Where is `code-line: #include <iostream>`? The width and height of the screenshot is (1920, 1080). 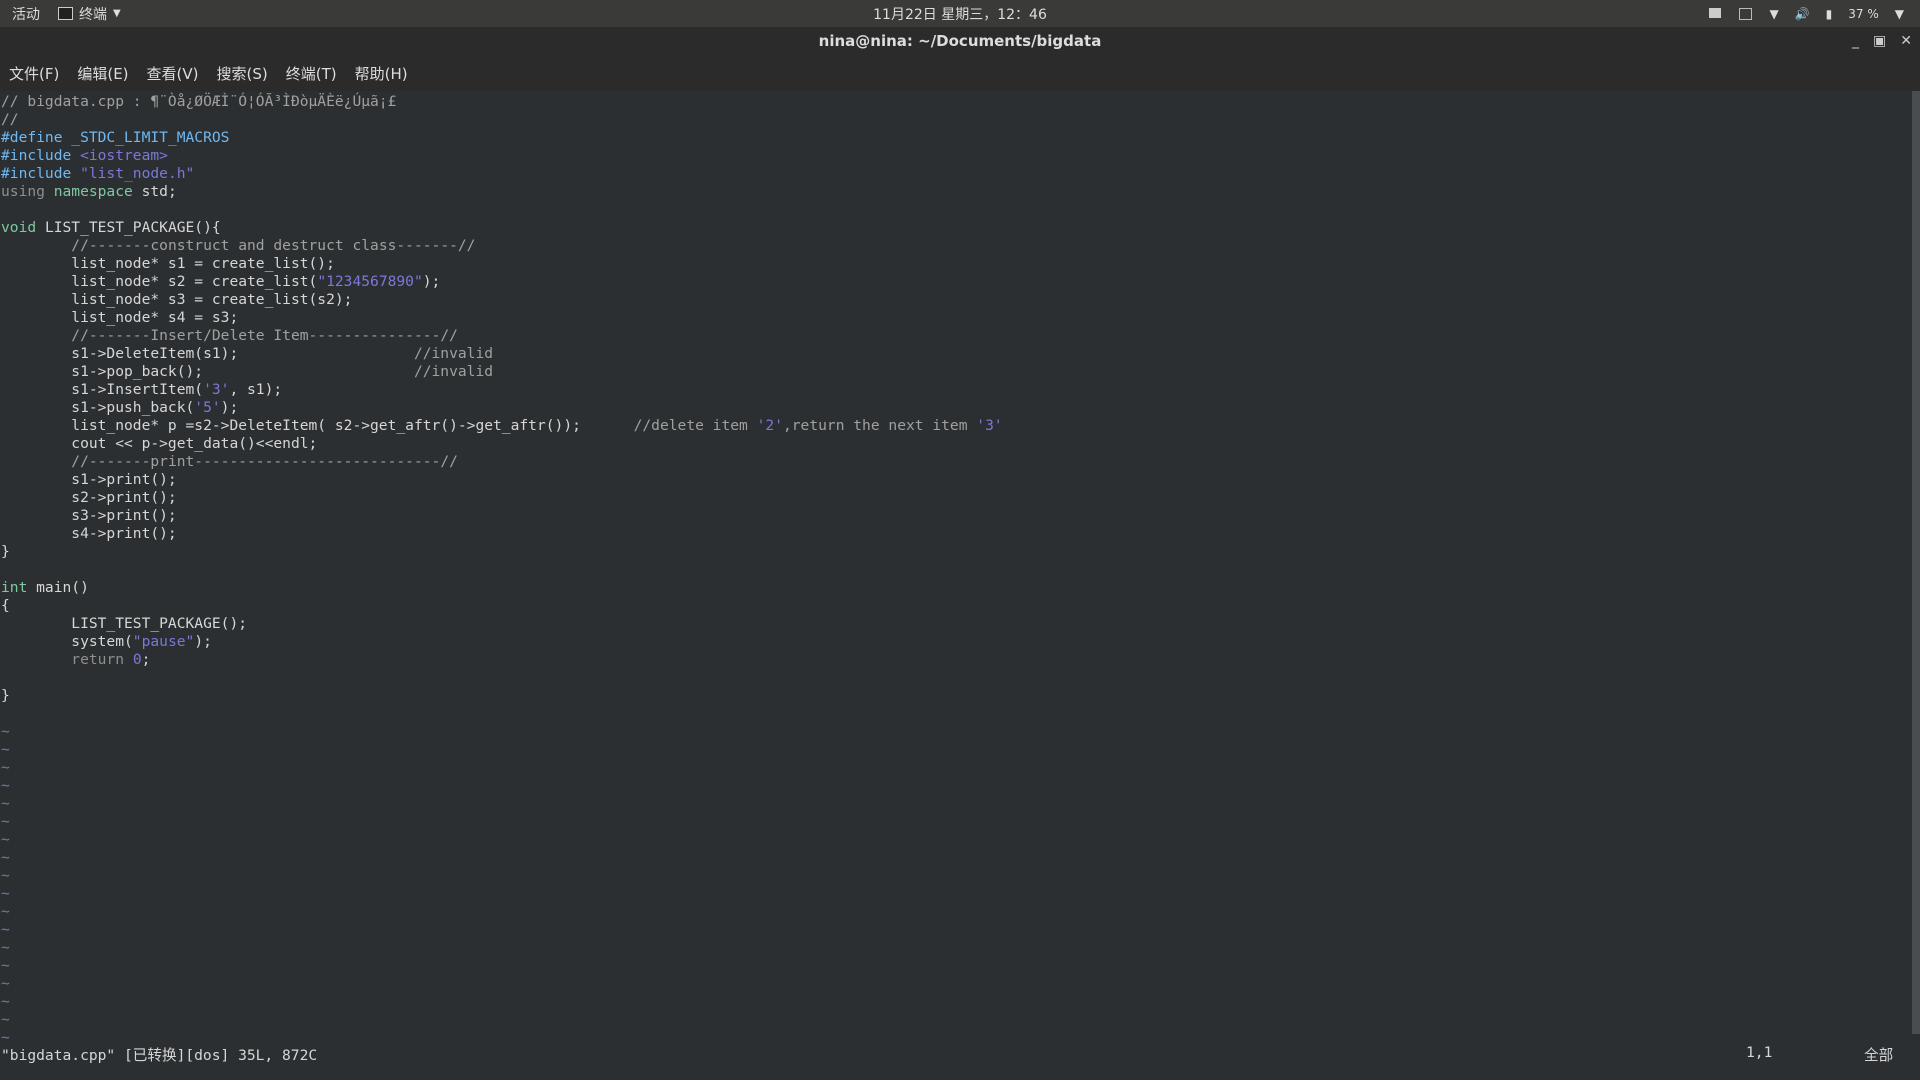 code-line: #include <iostream> is located at coordinates (502, 156).